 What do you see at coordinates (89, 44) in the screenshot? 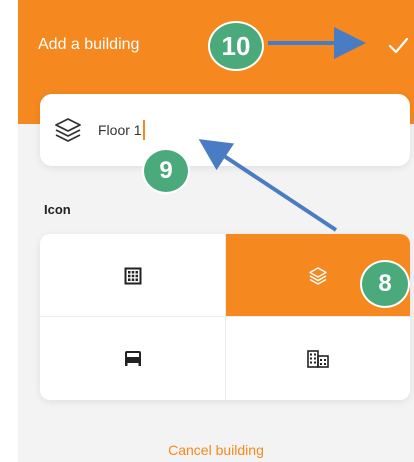
I see `page-title: Add a building` at bounding box center [89, 44].